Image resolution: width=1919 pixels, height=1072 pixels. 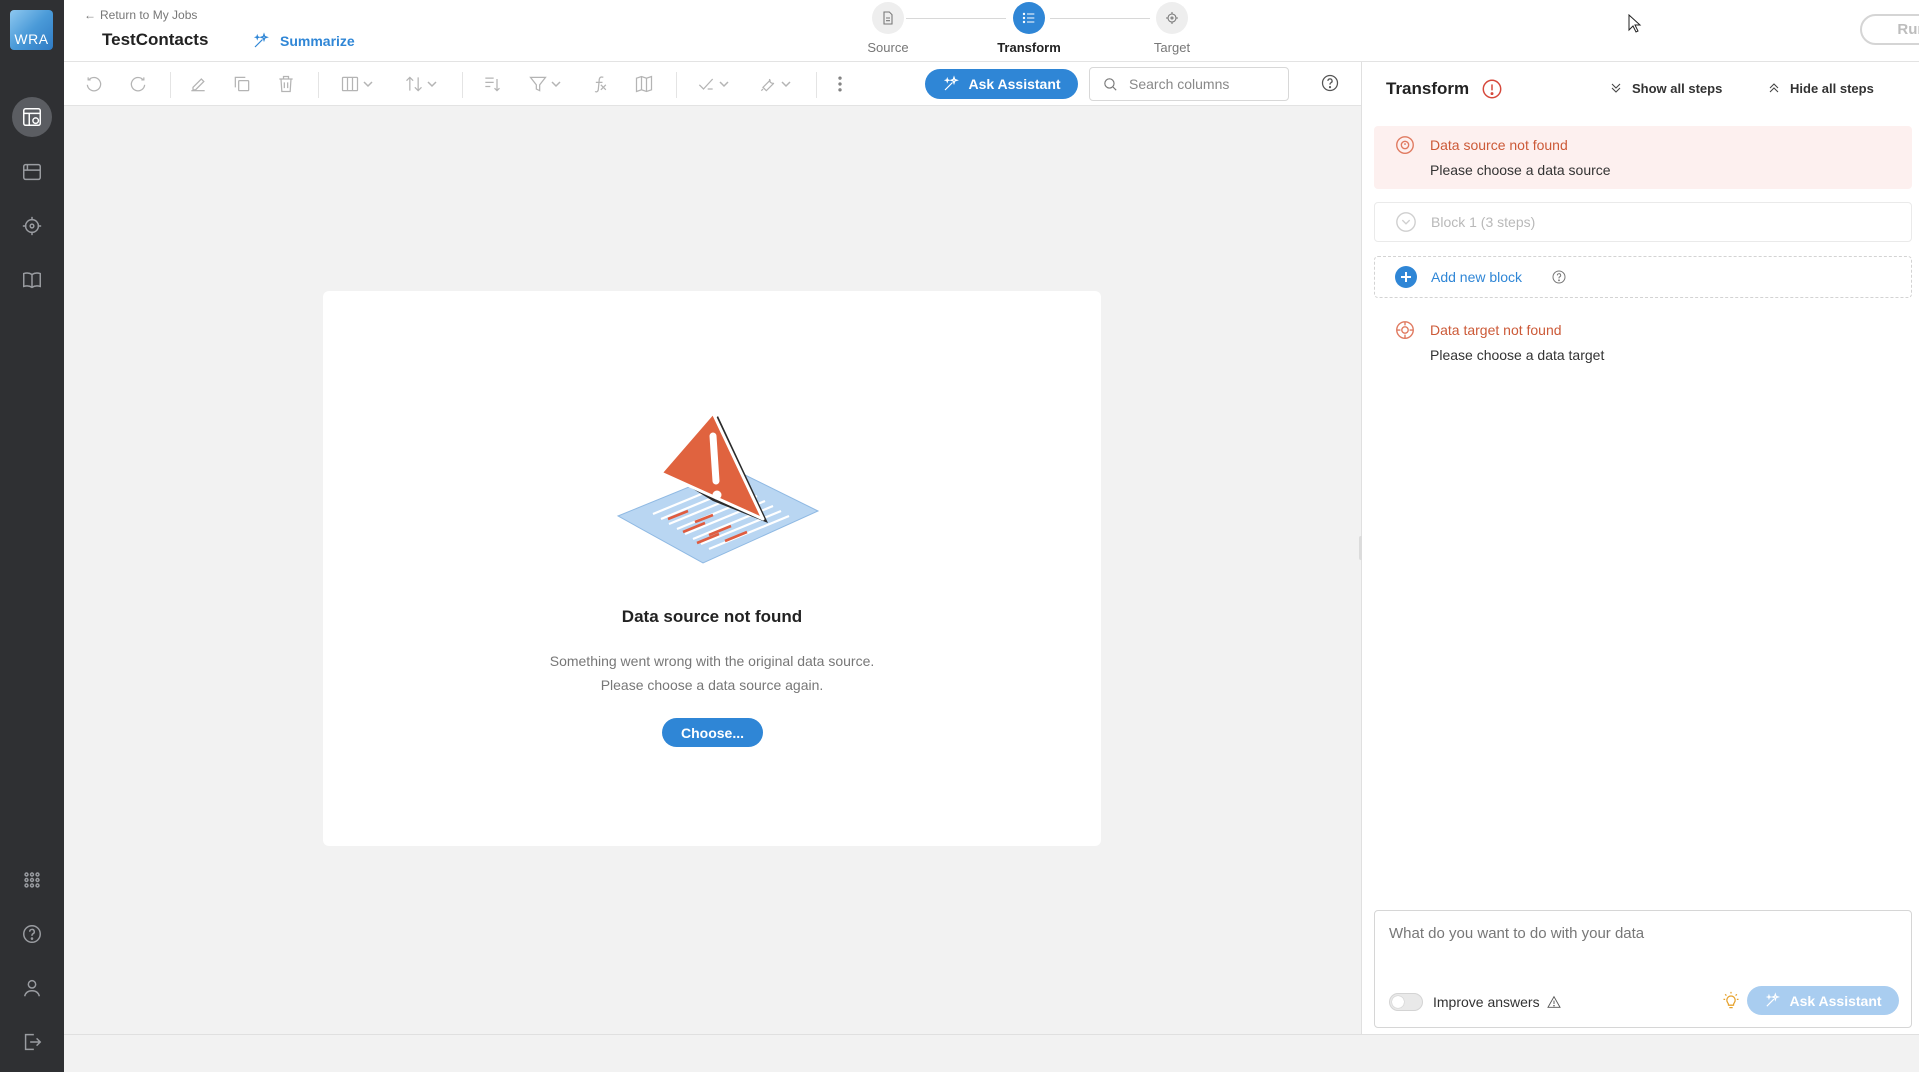 I want to click on book-icon, so click(x=32, y=280).